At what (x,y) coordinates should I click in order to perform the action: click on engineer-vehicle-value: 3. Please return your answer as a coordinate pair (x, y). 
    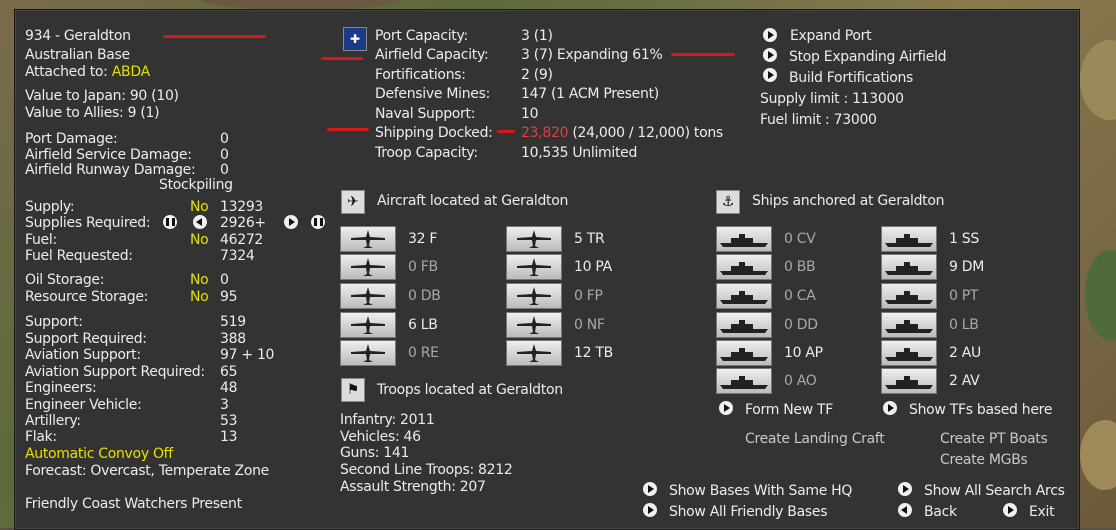
    Looking at the image, I should click on (224, 405).